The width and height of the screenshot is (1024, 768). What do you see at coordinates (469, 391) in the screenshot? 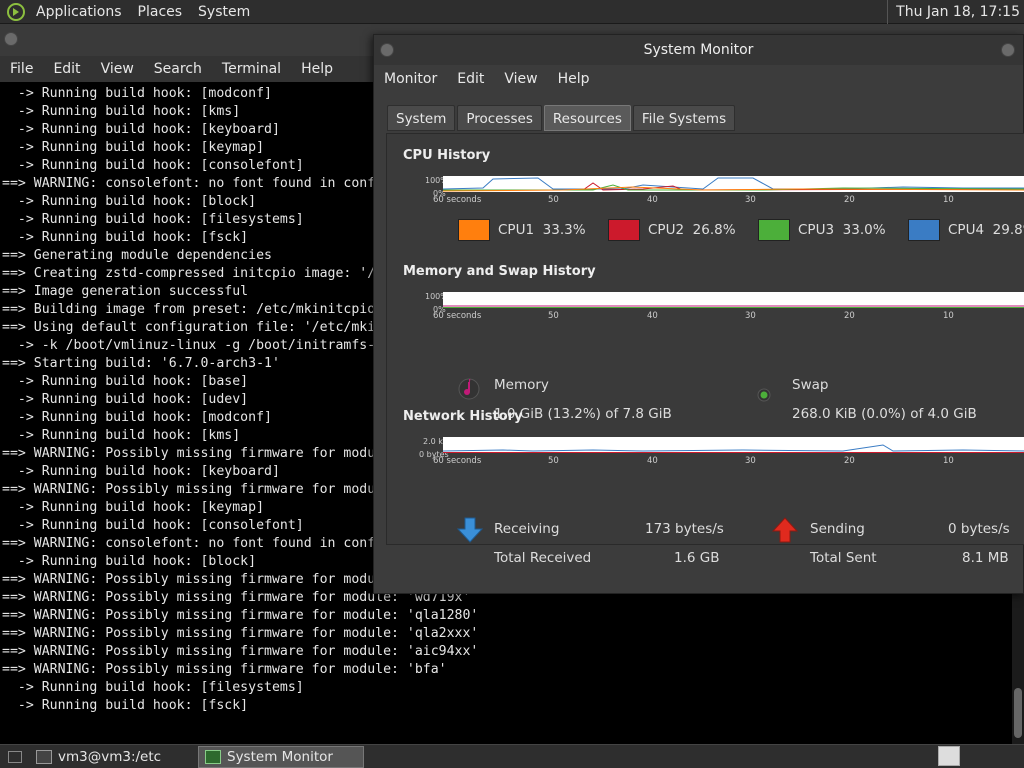
I see `memory-pie-icon` at bounding box center [469, 391].